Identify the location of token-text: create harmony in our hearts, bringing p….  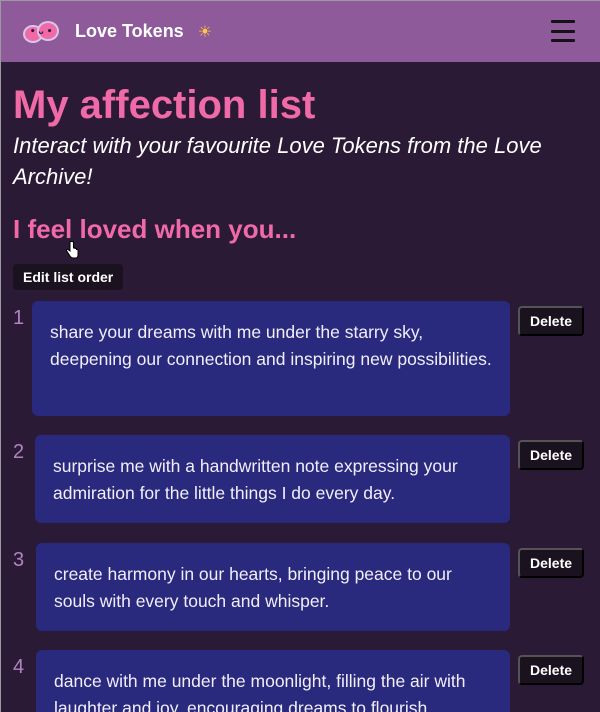
(253, 587).